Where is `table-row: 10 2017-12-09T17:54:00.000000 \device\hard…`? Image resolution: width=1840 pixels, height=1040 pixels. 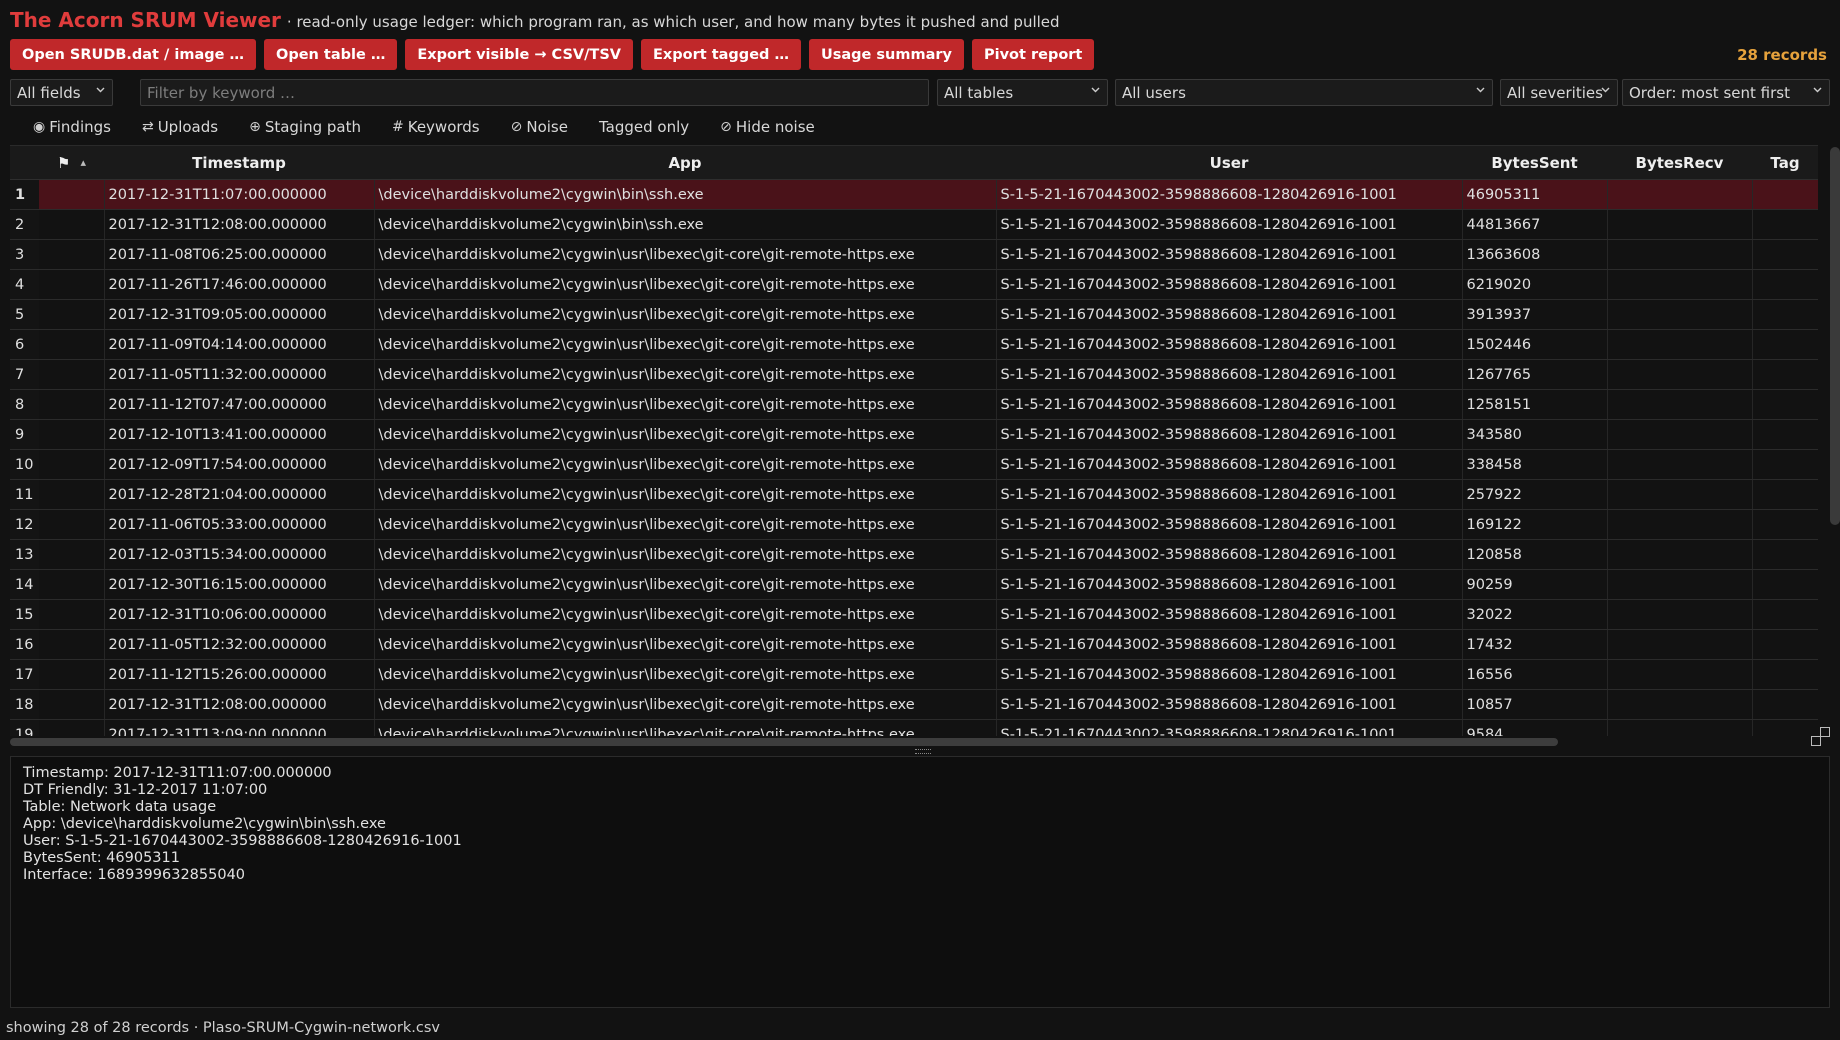 table-row: 10 2017-12-09T17:54:00.000000 \device\hard… is located at coordinates (914, 464).